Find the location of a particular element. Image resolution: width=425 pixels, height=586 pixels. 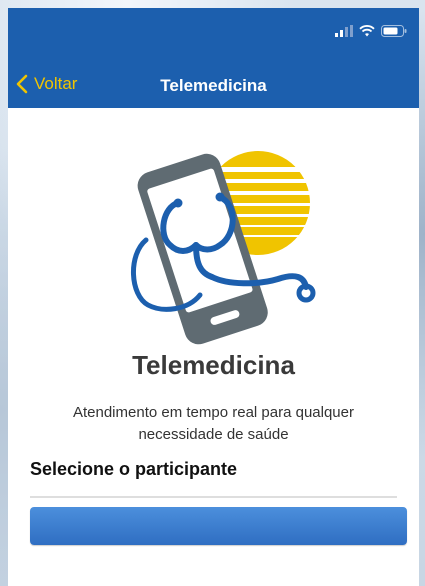

navigation-bar: Voltar Telemedicina is located at coordinates (213, 84).